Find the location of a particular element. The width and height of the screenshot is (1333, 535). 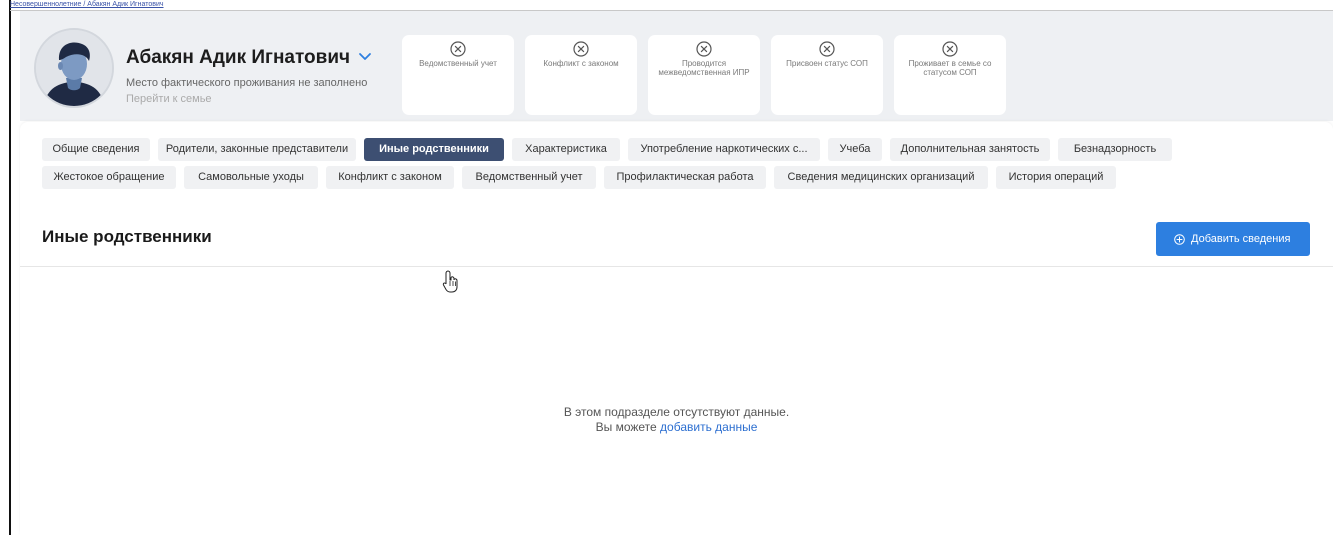

tab-other-relatives: Иные родственники is located at coordinates (434, 149).